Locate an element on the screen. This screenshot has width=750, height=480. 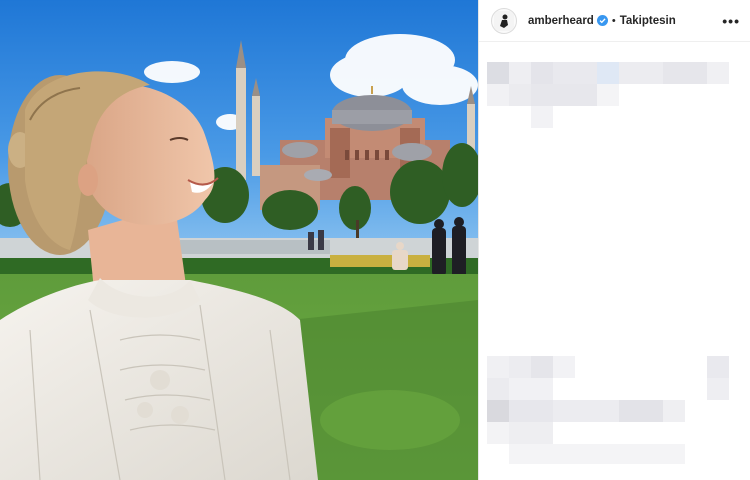
verified-badge-icon is located at coordinates (602, 20).